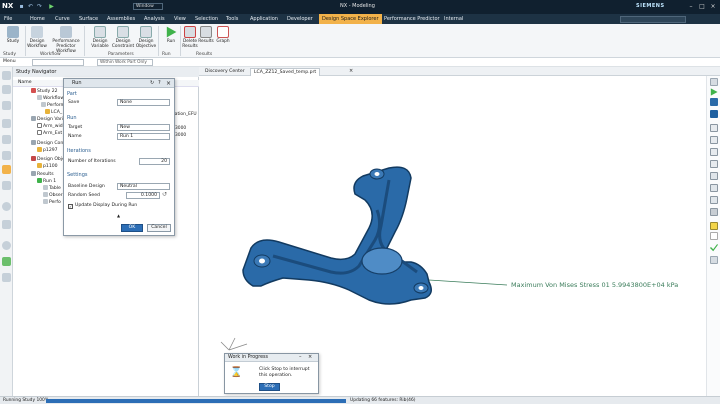 The height and width of the screenshot is (404, 720). I want to click on design-objective-button: Design Objective, so click(146, 37).